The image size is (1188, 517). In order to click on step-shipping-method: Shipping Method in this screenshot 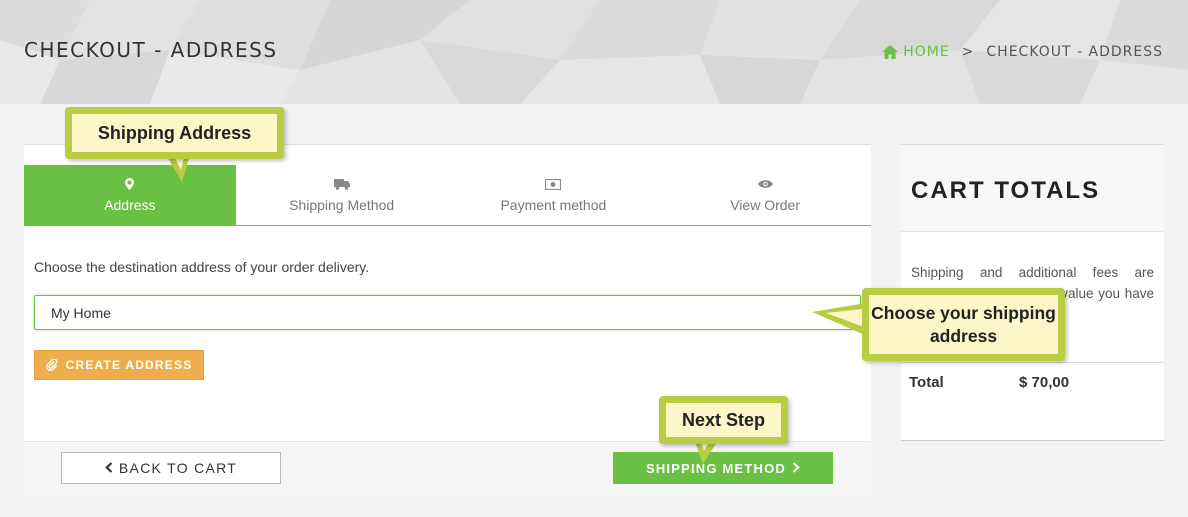, I will do `click(342, 195)`.